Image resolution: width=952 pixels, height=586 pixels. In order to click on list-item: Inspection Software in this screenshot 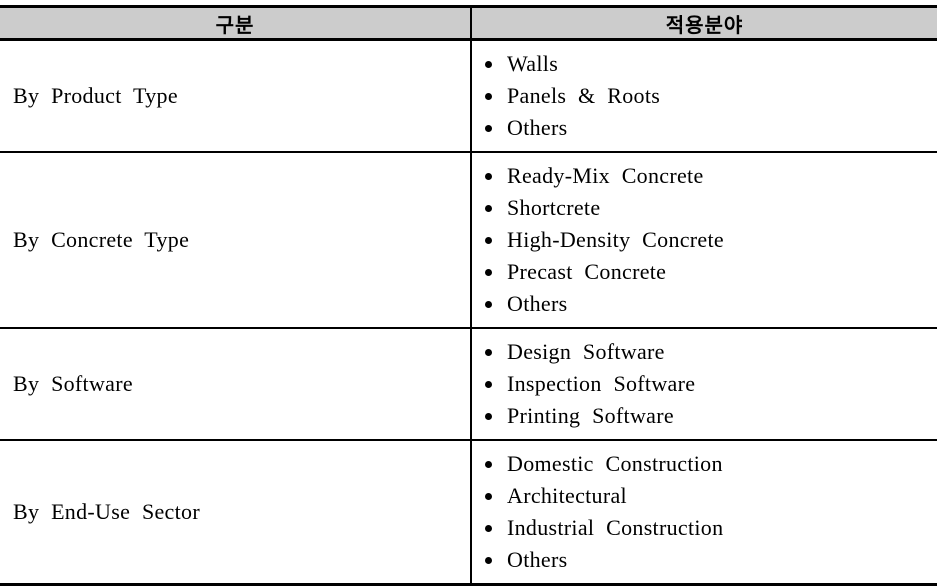, I will do `click(704, 384)`.